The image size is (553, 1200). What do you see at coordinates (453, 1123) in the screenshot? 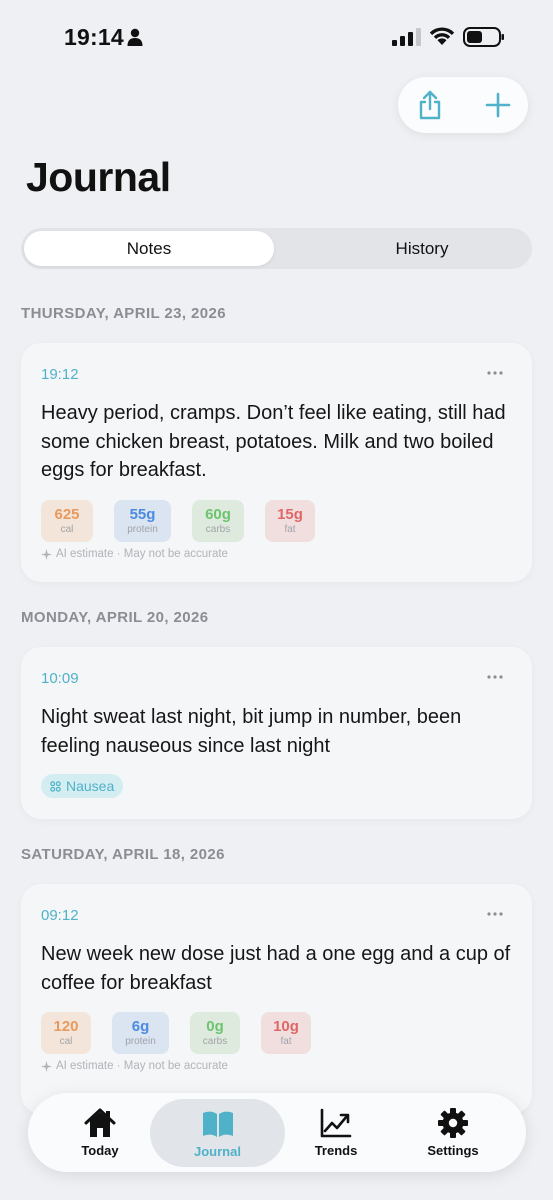
I see `gear-icon` at bounding box center [453, 1123].